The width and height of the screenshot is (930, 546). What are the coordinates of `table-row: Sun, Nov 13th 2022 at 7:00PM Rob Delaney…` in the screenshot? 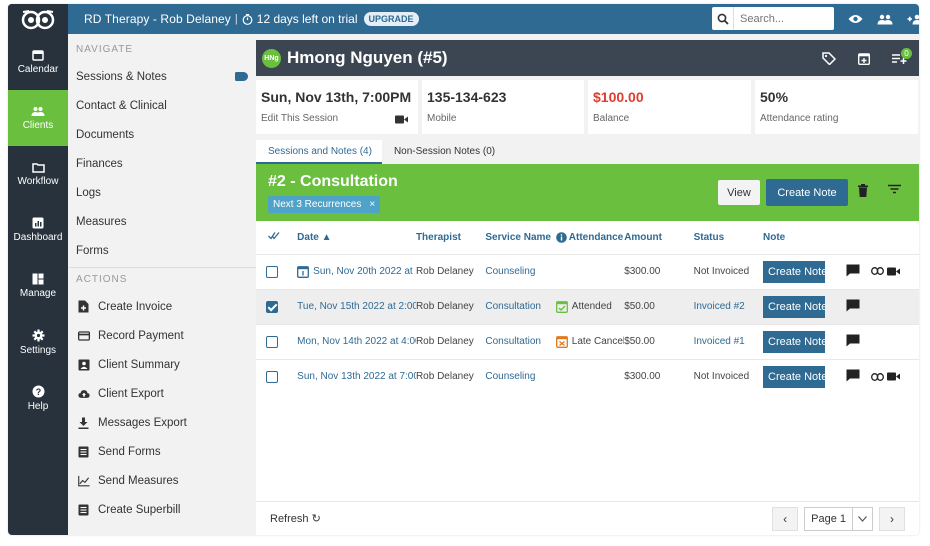 It's located at (587, 376).